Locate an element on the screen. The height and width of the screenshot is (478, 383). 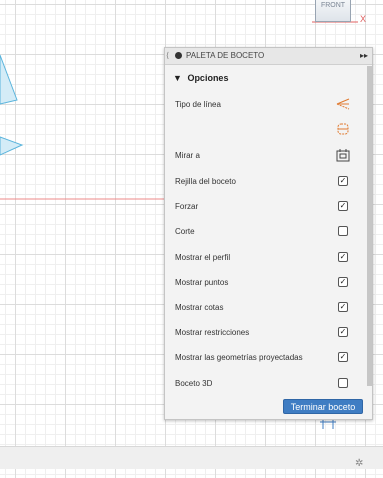
row-label: Mostrar las geometrías proyectadas is located at coordinates (239, 357).